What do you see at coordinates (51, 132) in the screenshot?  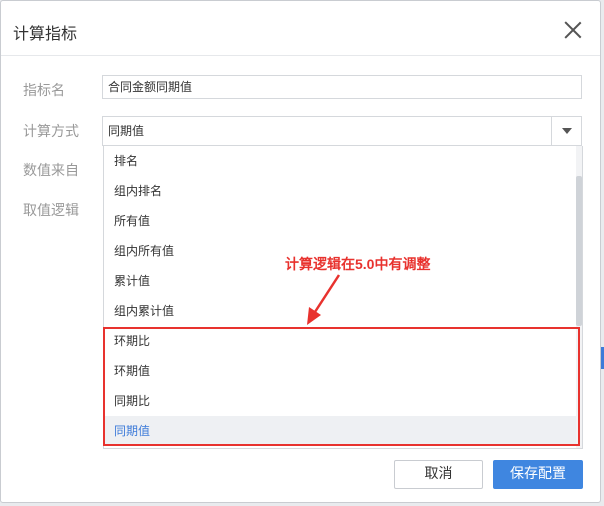 I see `calc-method-label: 计算方式` at bounding box center [51, 132].